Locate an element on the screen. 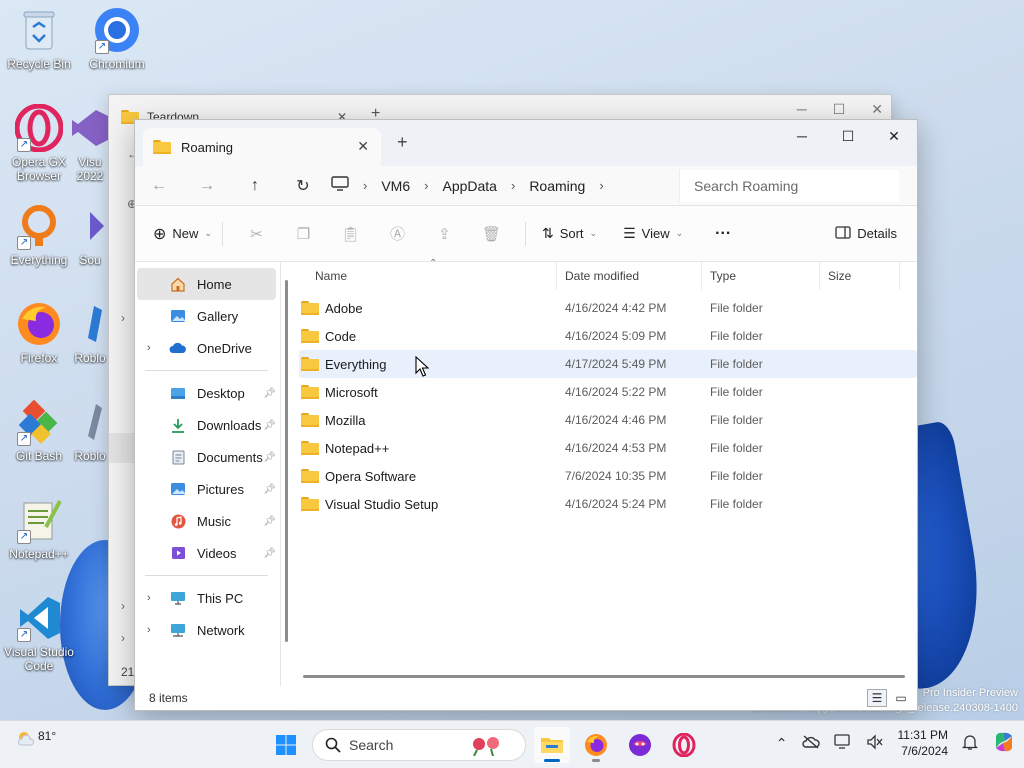 Image resolution: width=1024 pixels, height=768 pixels. sort-button: ⇅ Sort ⌄ is located at coordinates (569, 233).